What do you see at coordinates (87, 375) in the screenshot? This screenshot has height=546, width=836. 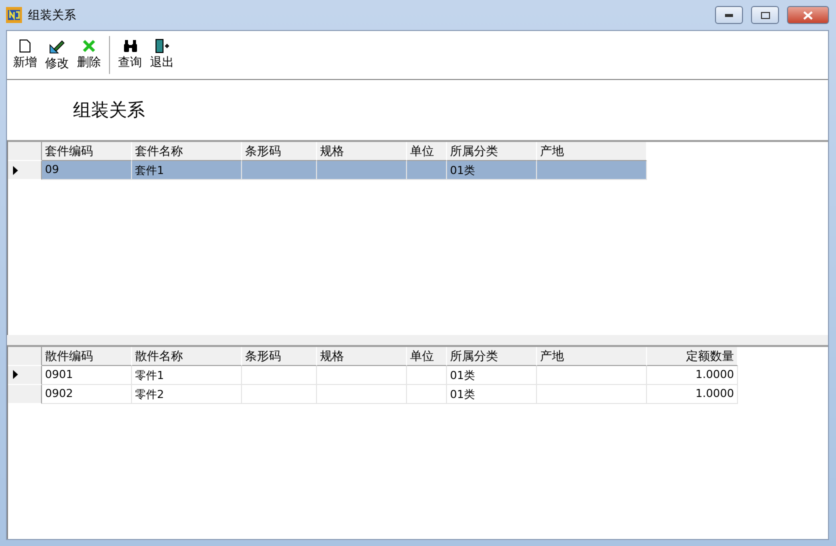 I see `table-cell: 0901` at bounding box center [87, 375].